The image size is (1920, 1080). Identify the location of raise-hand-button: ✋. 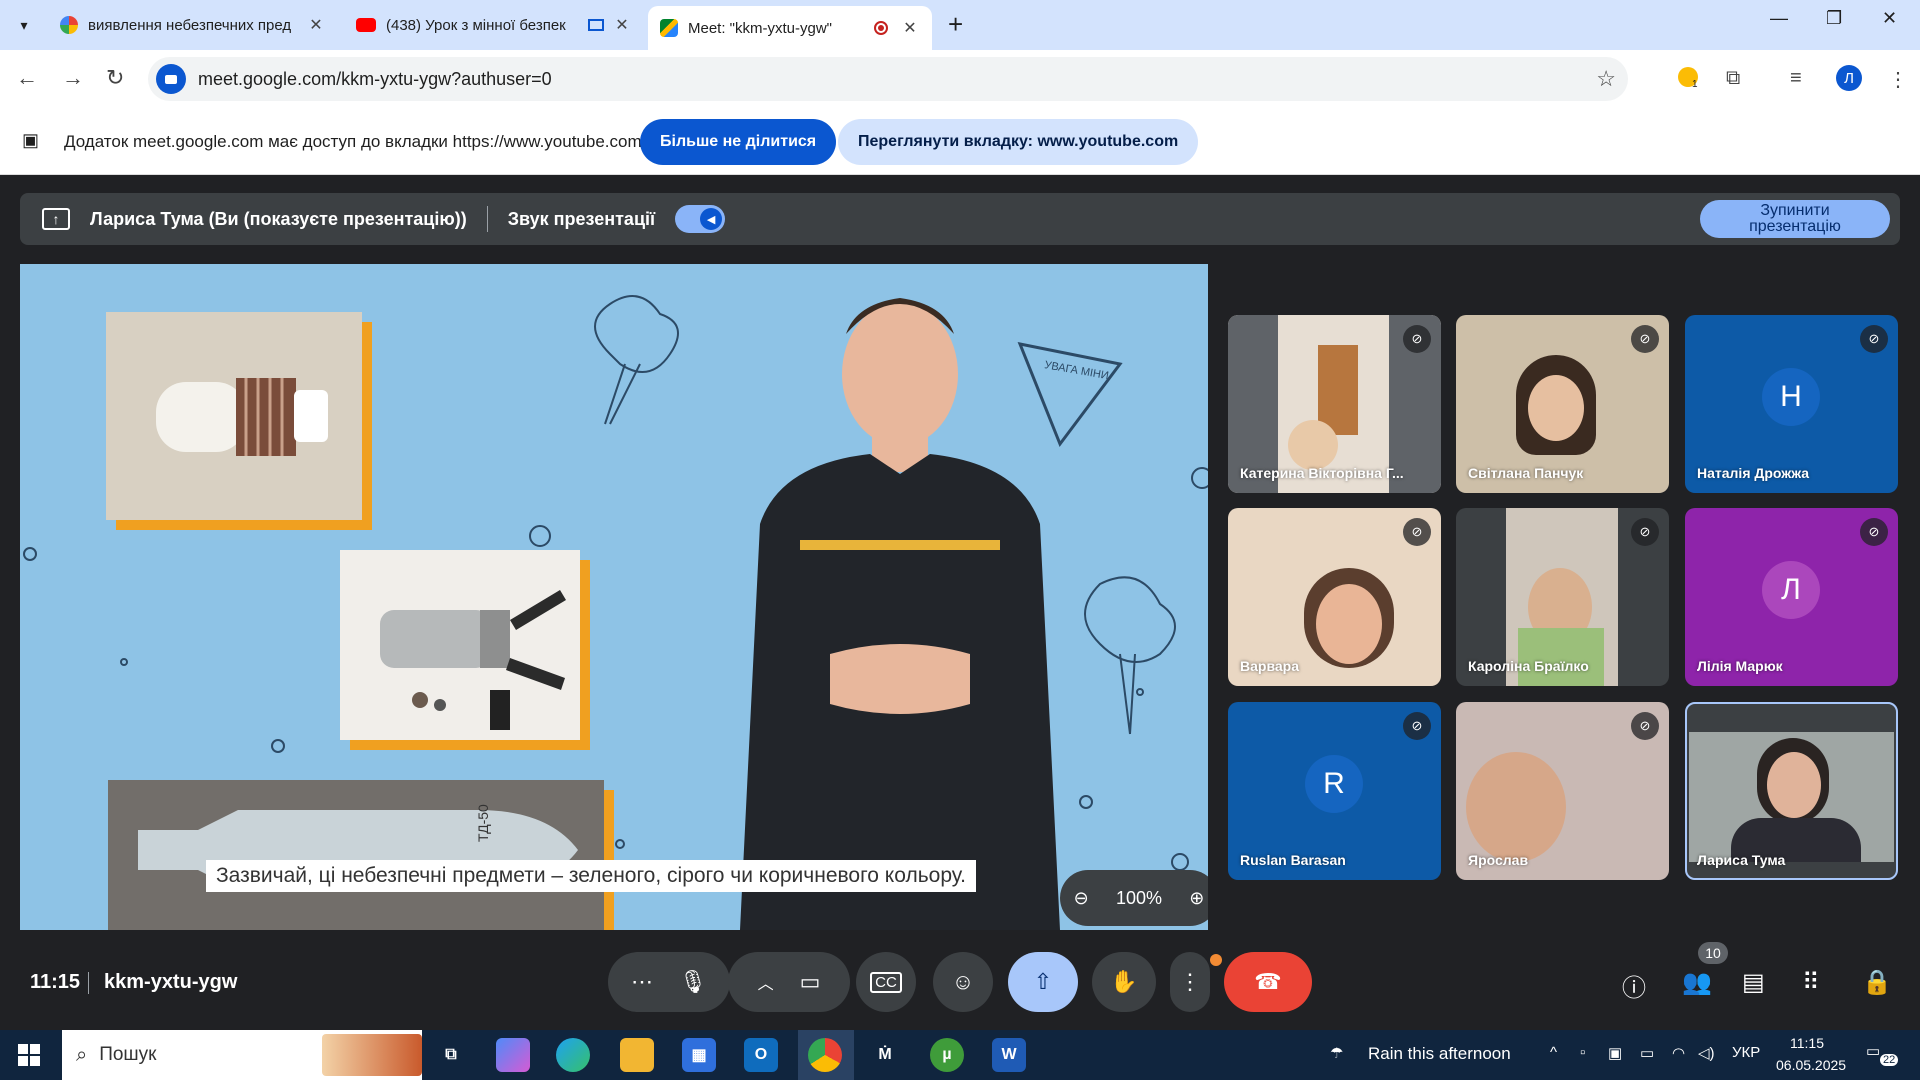
(1124, 982).